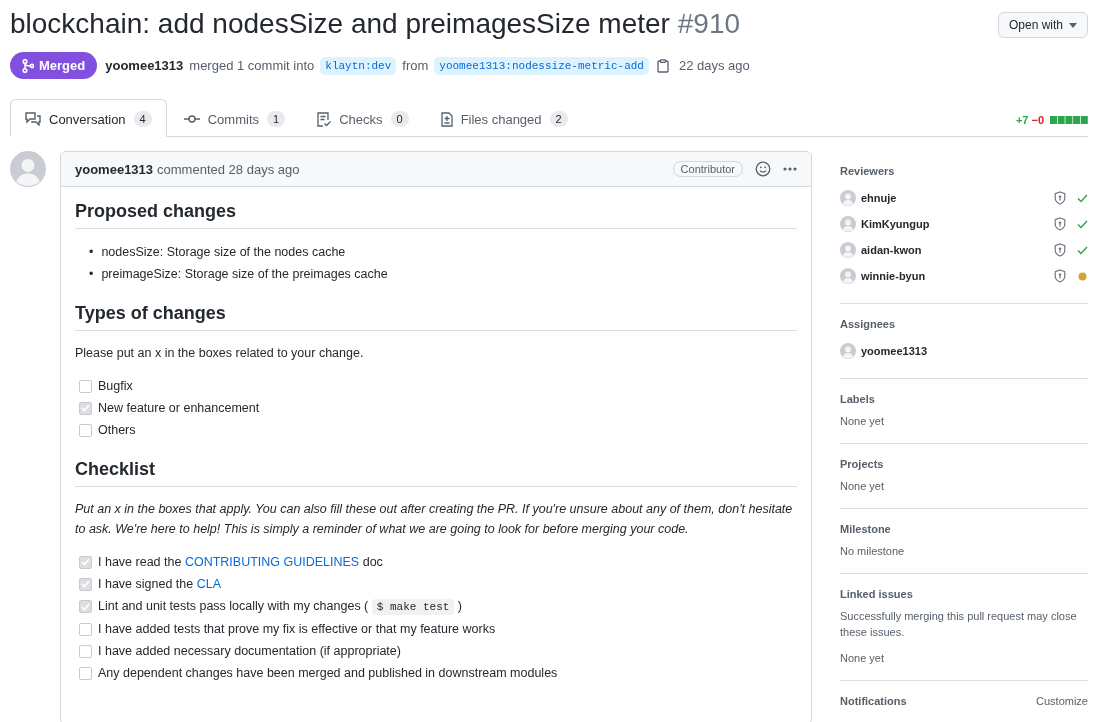 This screenshot has width=1100, height=722. What do you see at coordinates (191, 119) in the screenshot?
I see `commit-icon` at bounding box center [191, 119].